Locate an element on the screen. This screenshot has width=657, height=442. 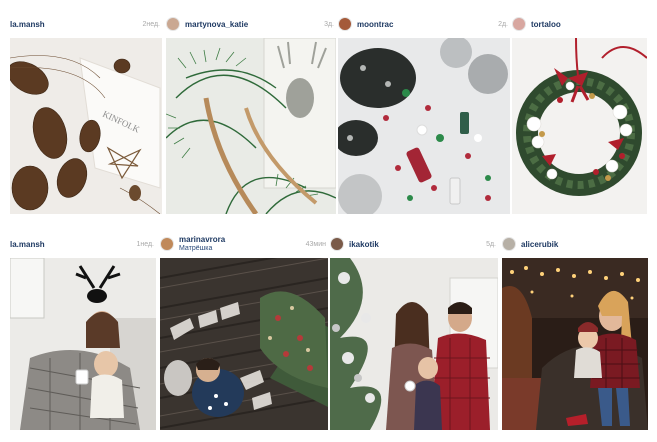
wreath-deer-image is located at coordinates (251, 126).